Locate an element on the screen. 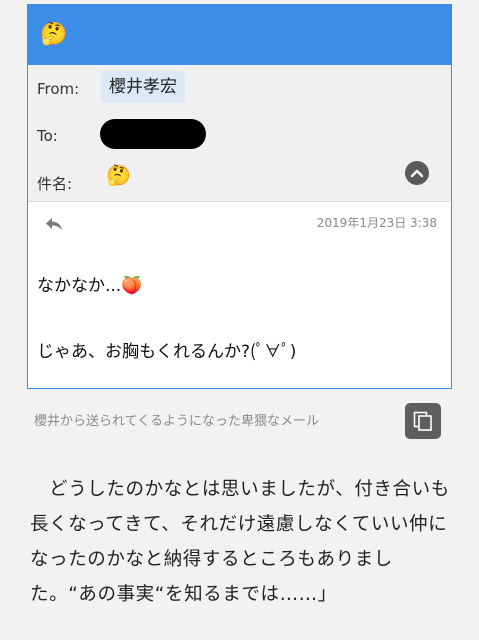 This screenshot has width=479, height=640. email-header-bar: 🤔 is located at coordinates (239, 35).